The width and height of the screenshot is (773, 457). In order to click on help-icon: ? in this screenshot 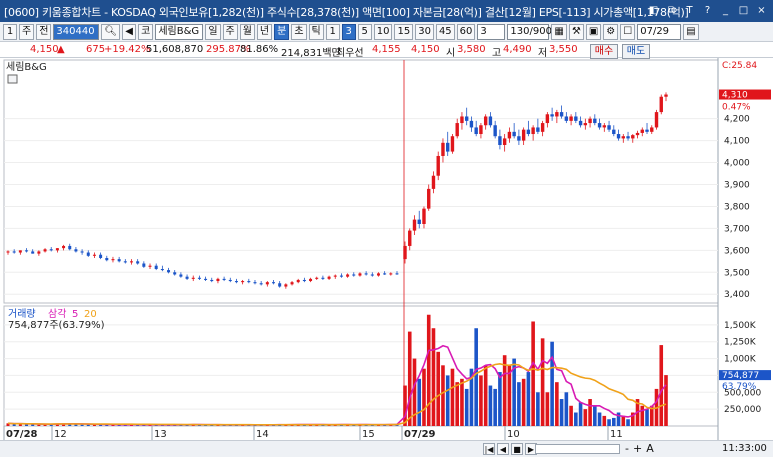, I will do `click(707, 10)`.